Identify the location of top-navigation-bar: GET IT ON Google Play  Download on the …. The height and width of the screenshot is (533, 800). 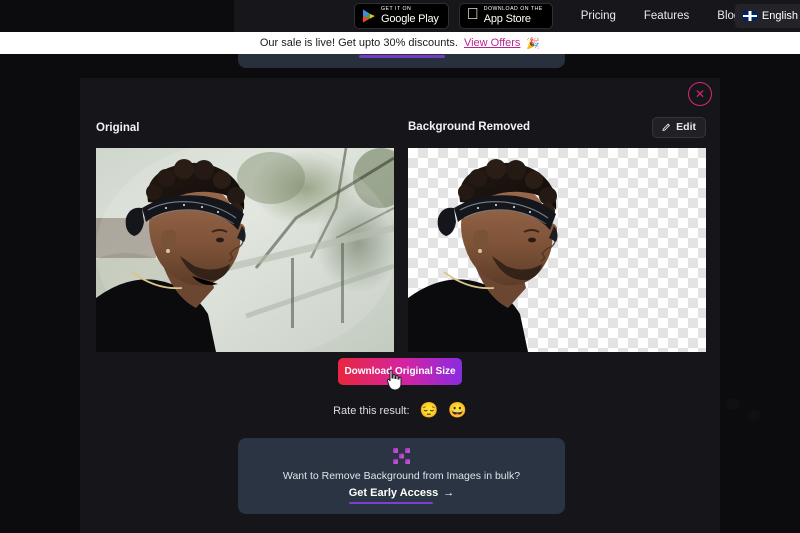
(517, 16).